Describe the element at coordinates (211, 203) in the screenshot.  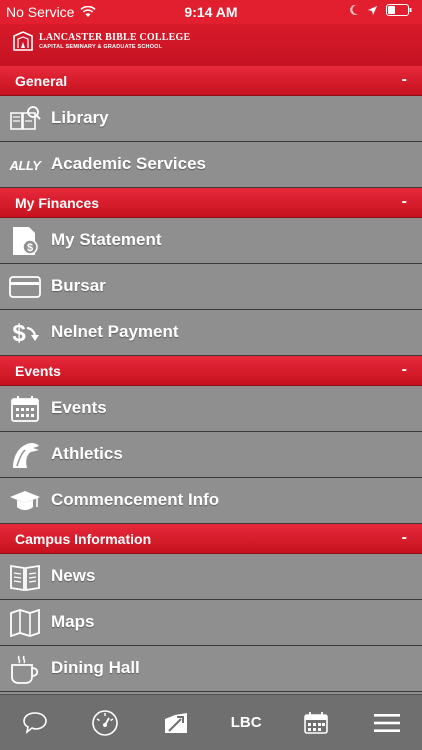
I see `section-header-my-finances: My Finances -` at that location.